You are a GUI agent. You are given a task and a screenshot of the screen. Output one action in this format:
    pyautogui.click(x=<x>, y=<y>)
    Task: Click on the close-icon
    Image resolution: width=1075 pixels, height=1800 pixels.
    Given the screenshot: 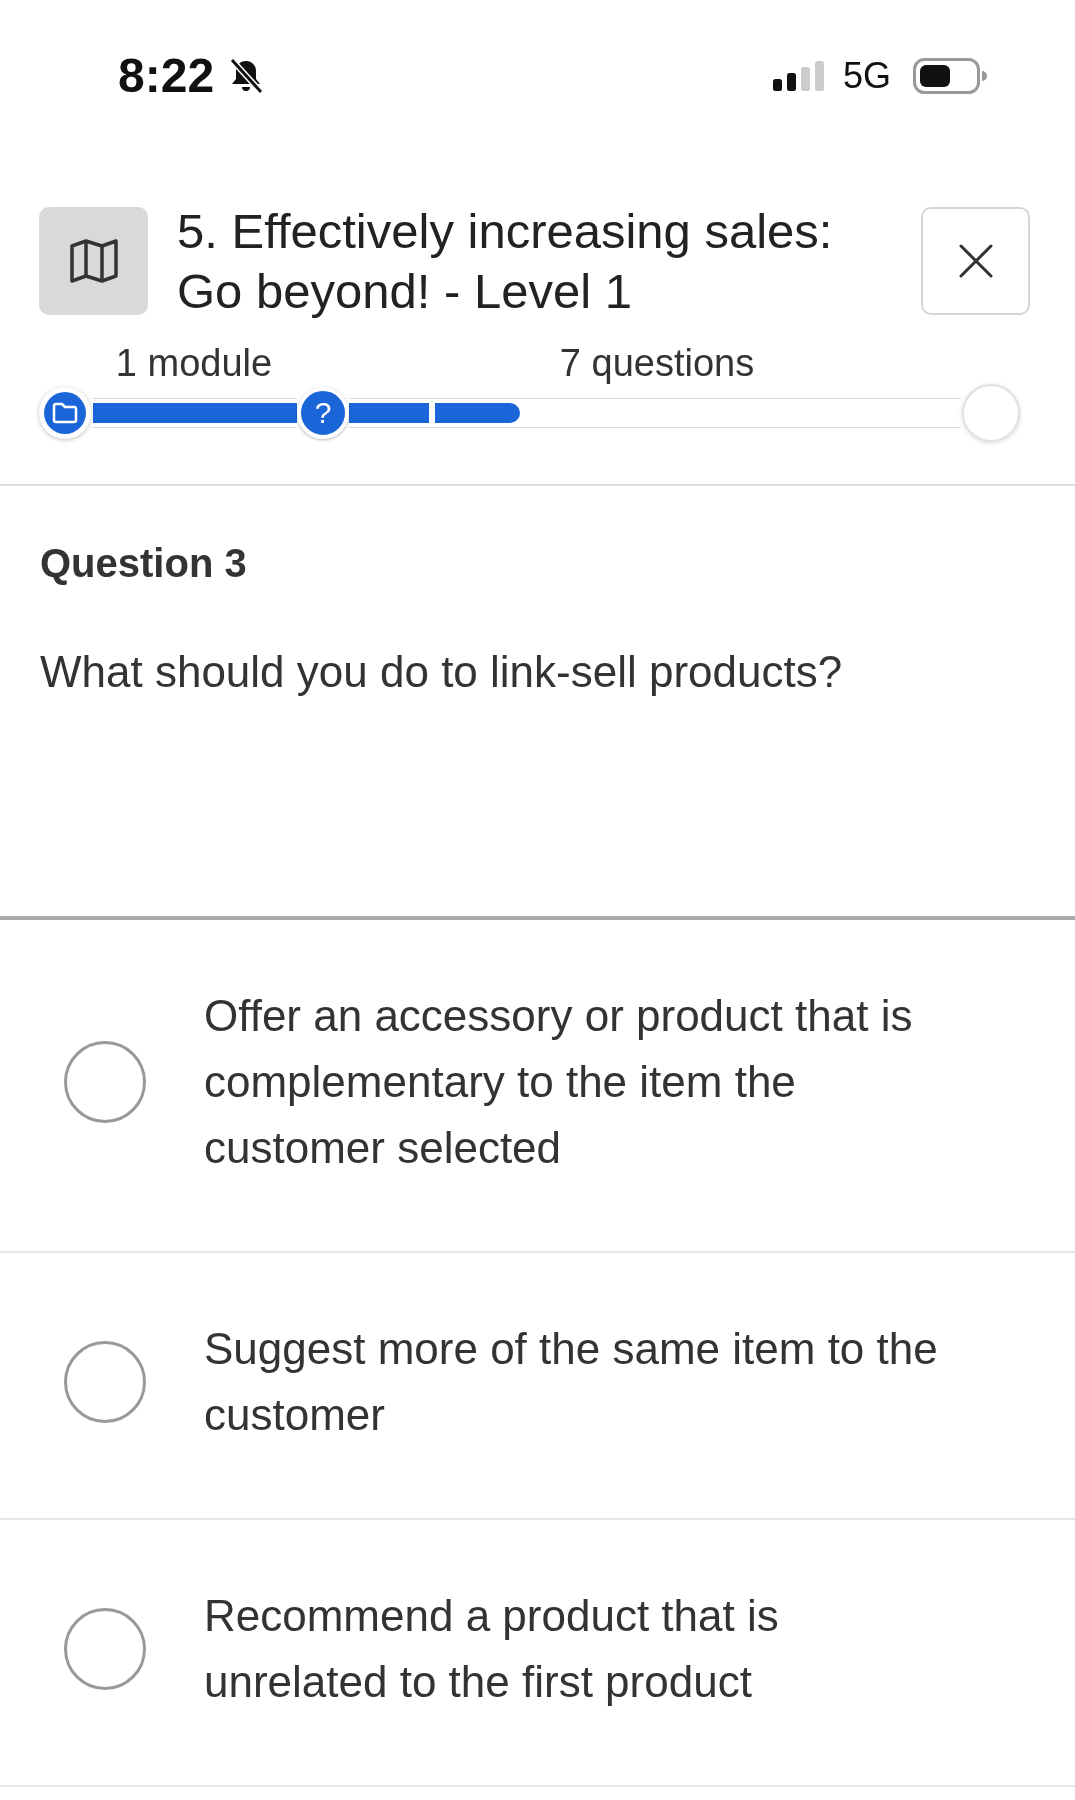 What is the action you would take?
    pyautogui.click(x=975, y=261)
    